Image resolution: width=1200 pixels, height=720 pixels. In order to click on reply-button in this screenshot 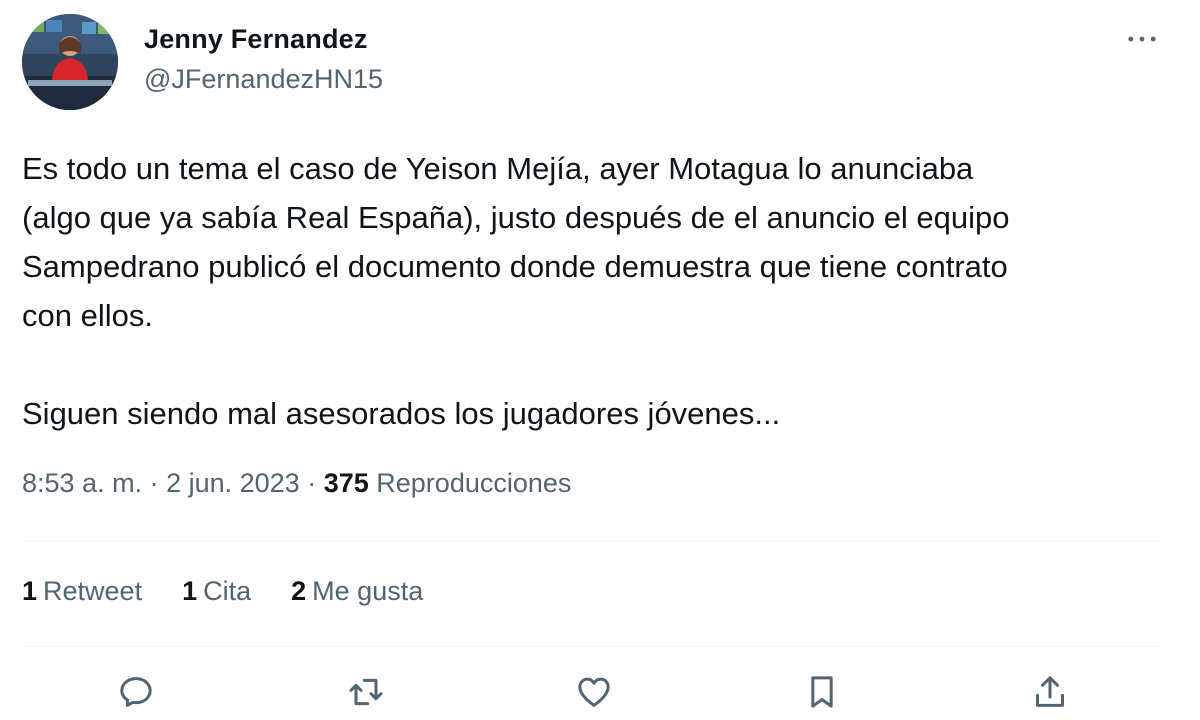, I will do `click(136, 696)`.